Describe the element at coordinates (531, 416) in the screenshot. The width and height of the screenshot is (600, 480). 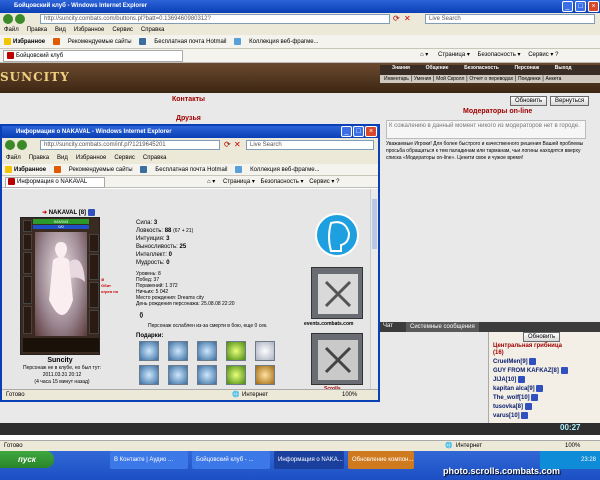
I see `player-item: varus[10]` at that location.